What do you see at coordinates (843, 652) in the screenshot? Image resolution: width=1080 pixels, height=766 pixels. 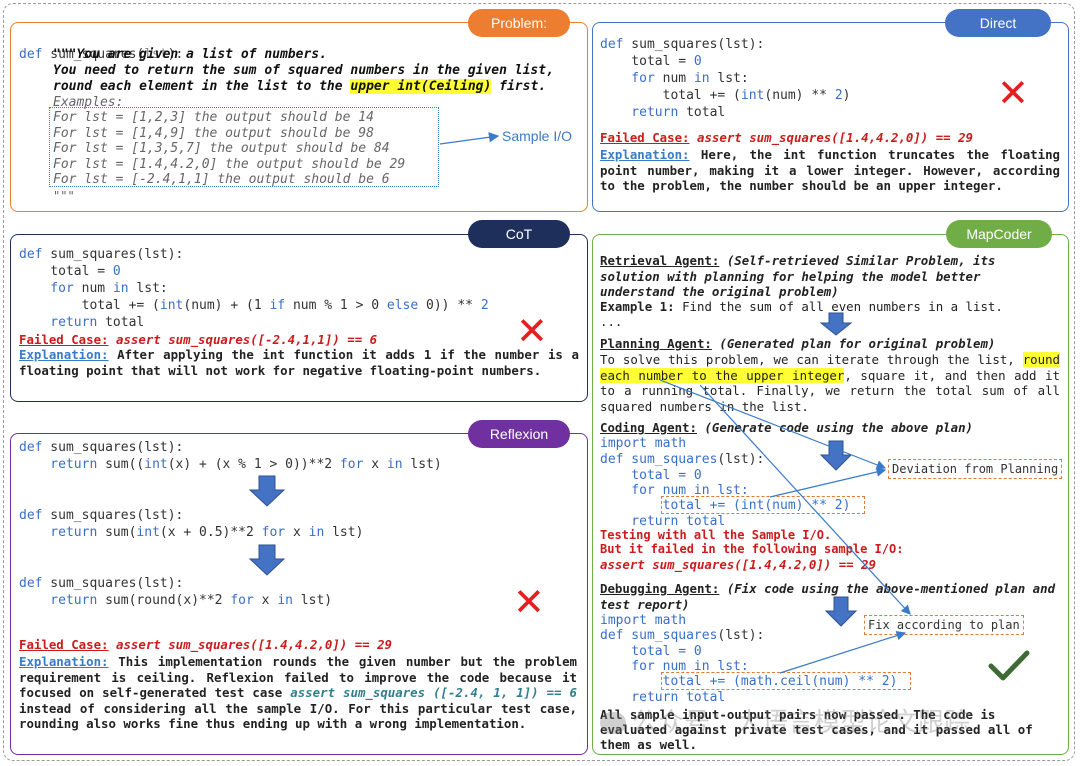 I see `fix-line-from-code` at bounding box center [843, 652].